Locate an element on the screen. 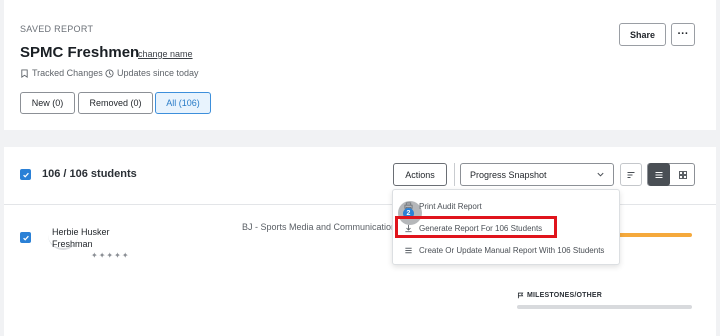  student-class-year: Freshman is located at coordinates (72, 244).